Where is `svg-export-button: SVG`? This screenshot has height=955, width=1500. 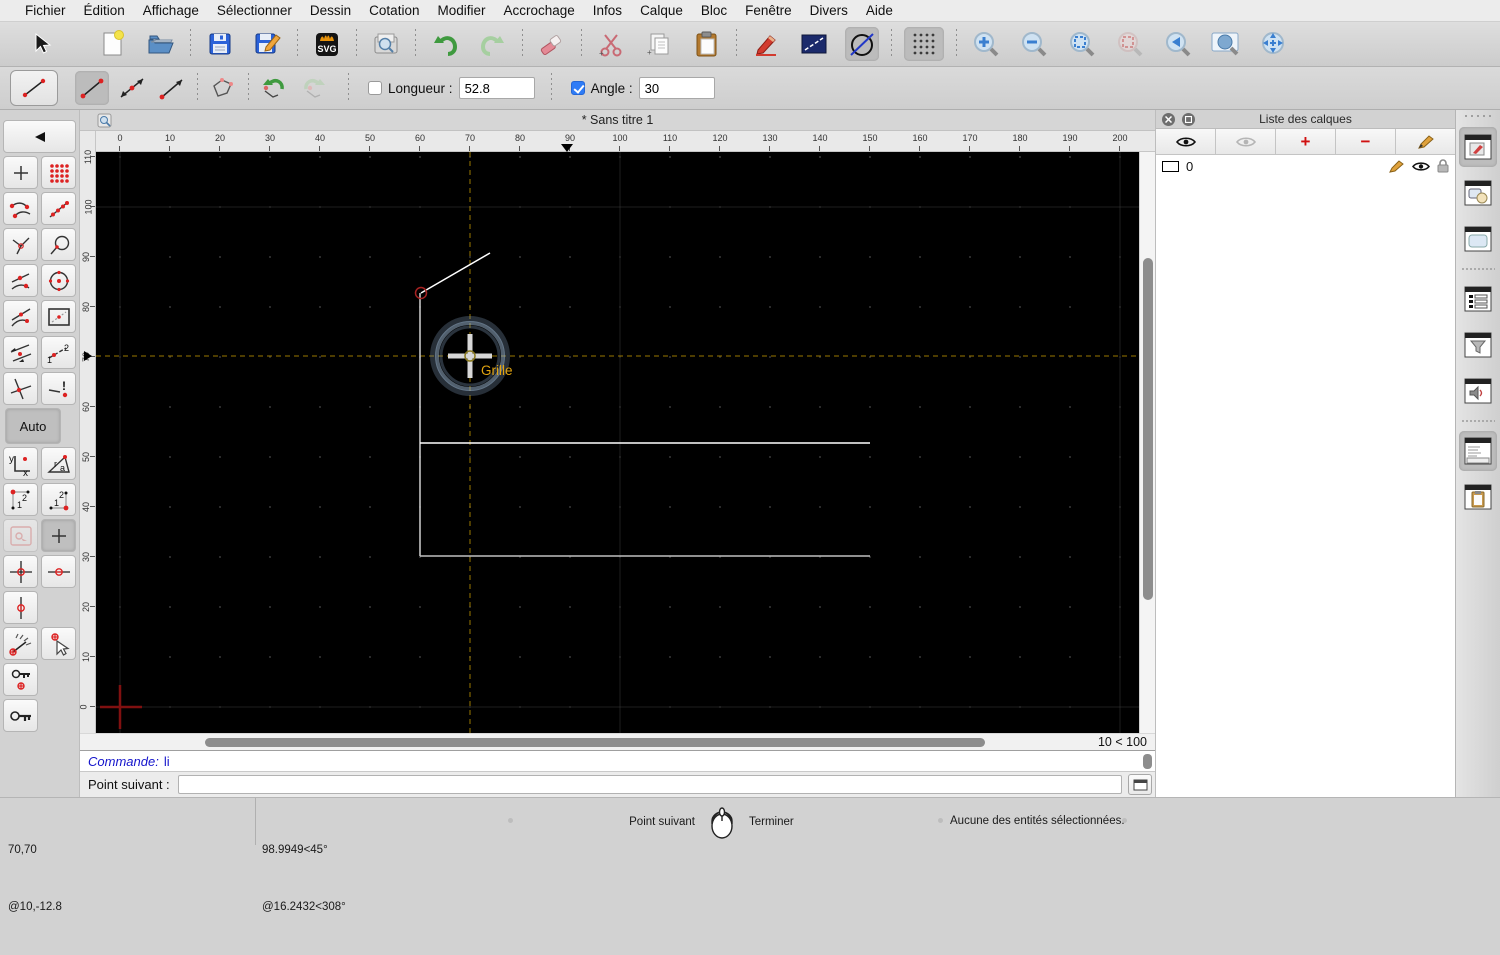
svg-export-button: SVG is located at coordinates (327, 44).